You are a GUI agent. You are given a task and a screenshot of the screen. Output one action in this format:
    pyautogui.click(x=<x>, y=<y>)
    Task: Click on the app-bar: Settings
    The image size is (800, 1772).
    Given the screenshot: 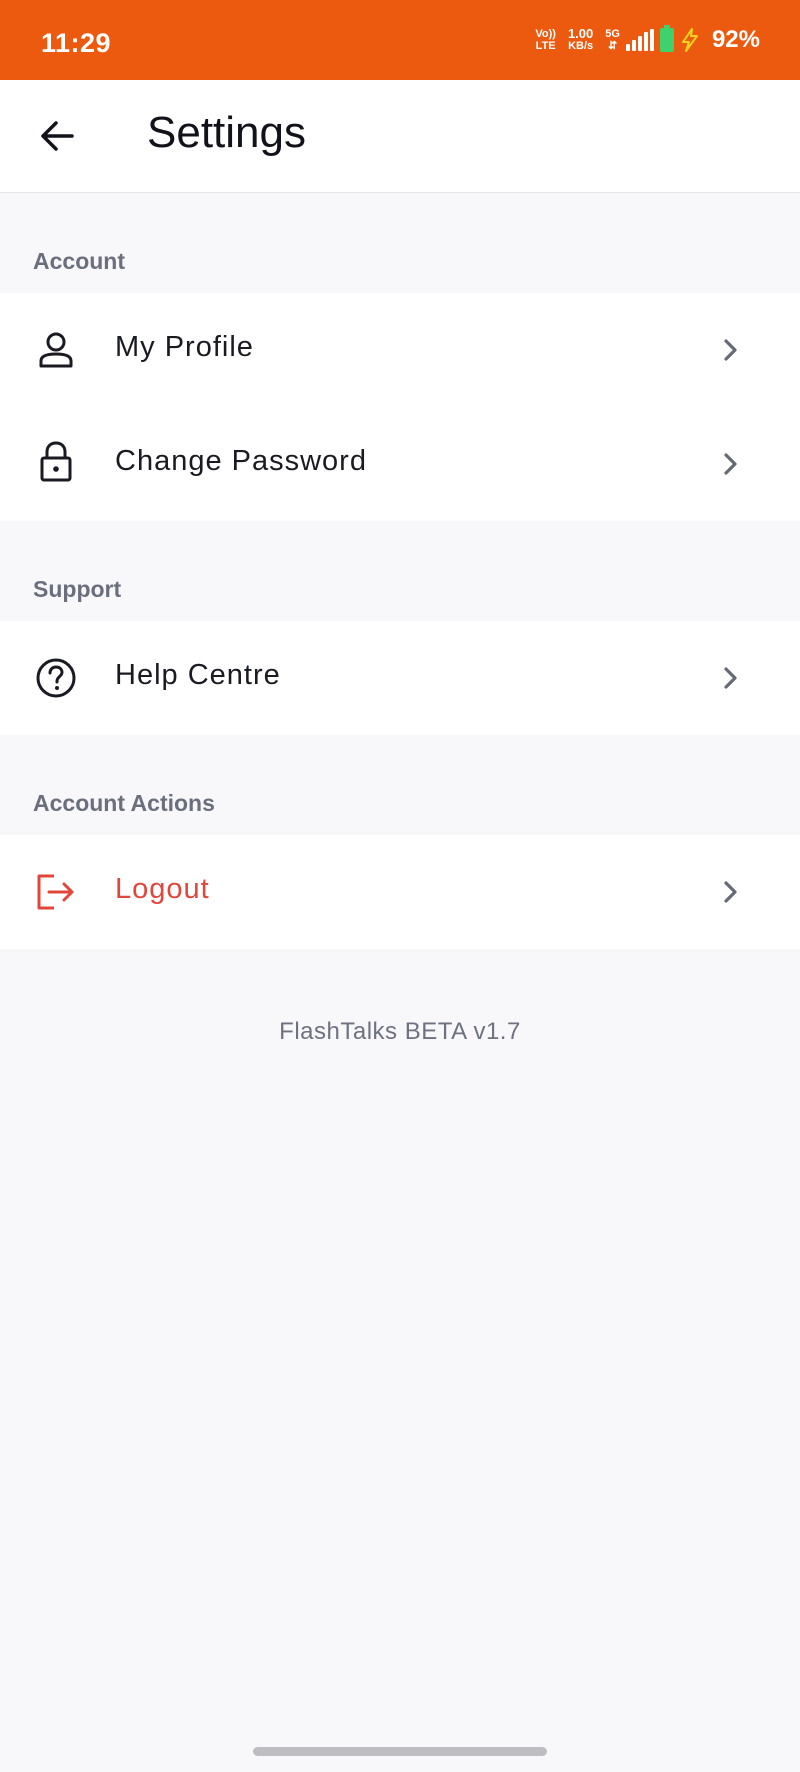 What is the action you would take?
    pyautogui.click(x=400, y=136)
    